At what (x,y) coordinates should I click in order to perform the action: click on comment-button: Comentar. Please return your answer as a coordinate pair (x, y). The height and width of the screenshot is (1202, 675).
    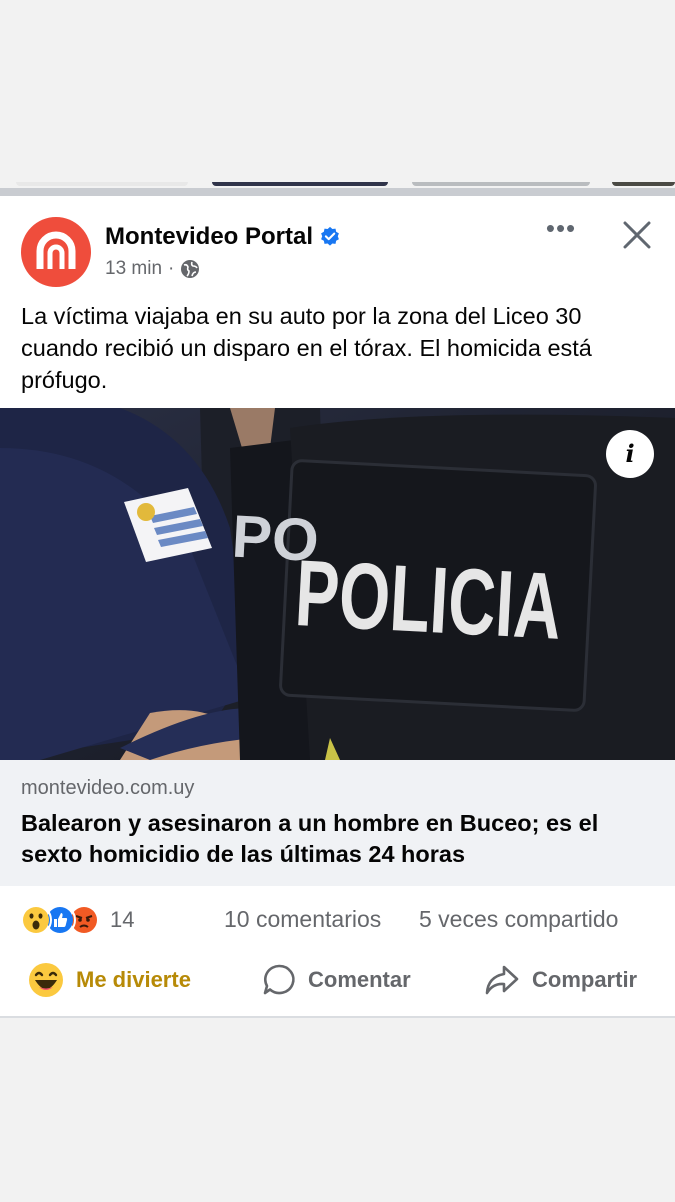
    Looking at the image, I should click on (336, 980).